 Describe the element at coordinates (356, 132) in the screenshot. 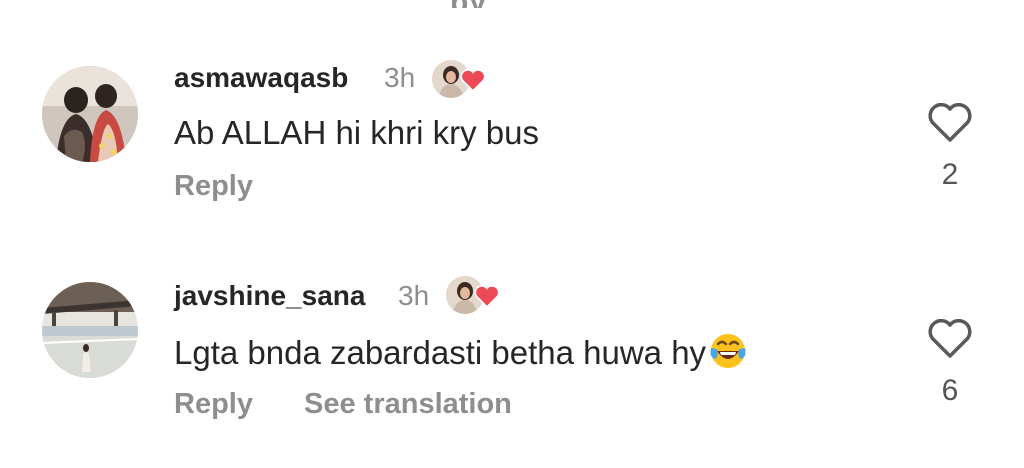

I see `comment-text: Ab ALLAH hi khri kry bus` at that location.